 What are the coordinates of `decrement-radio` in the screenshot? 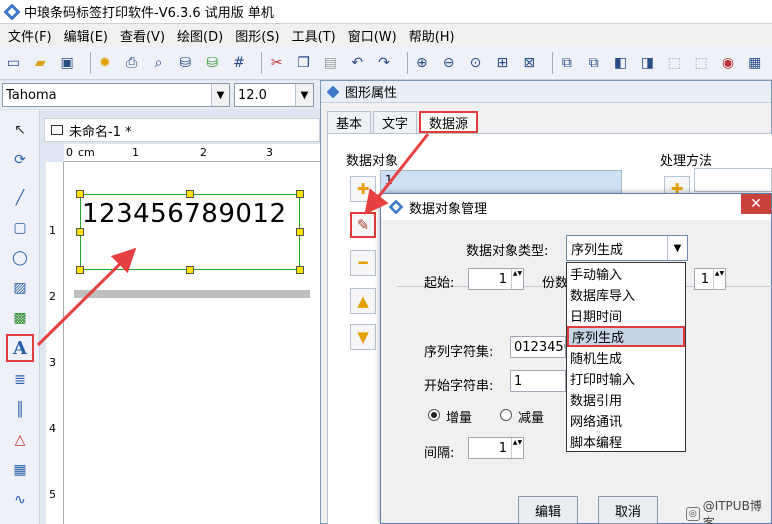 It's located at (506, 415).